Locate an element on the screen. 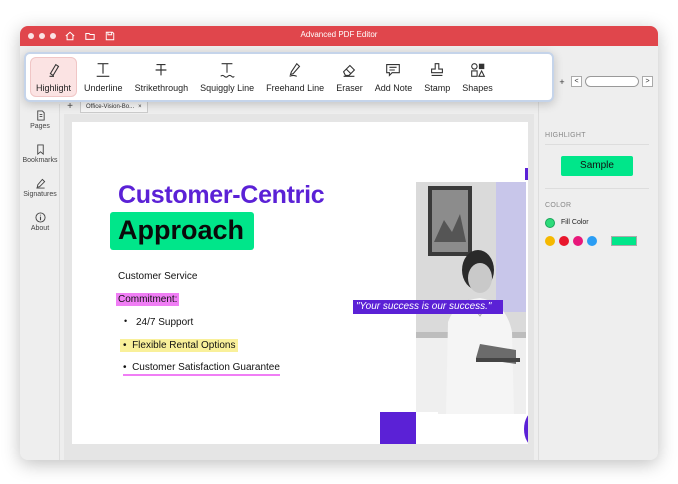 The height and width of the screenshot is (484, 678). photo-image is located at coordinates (471, 298).